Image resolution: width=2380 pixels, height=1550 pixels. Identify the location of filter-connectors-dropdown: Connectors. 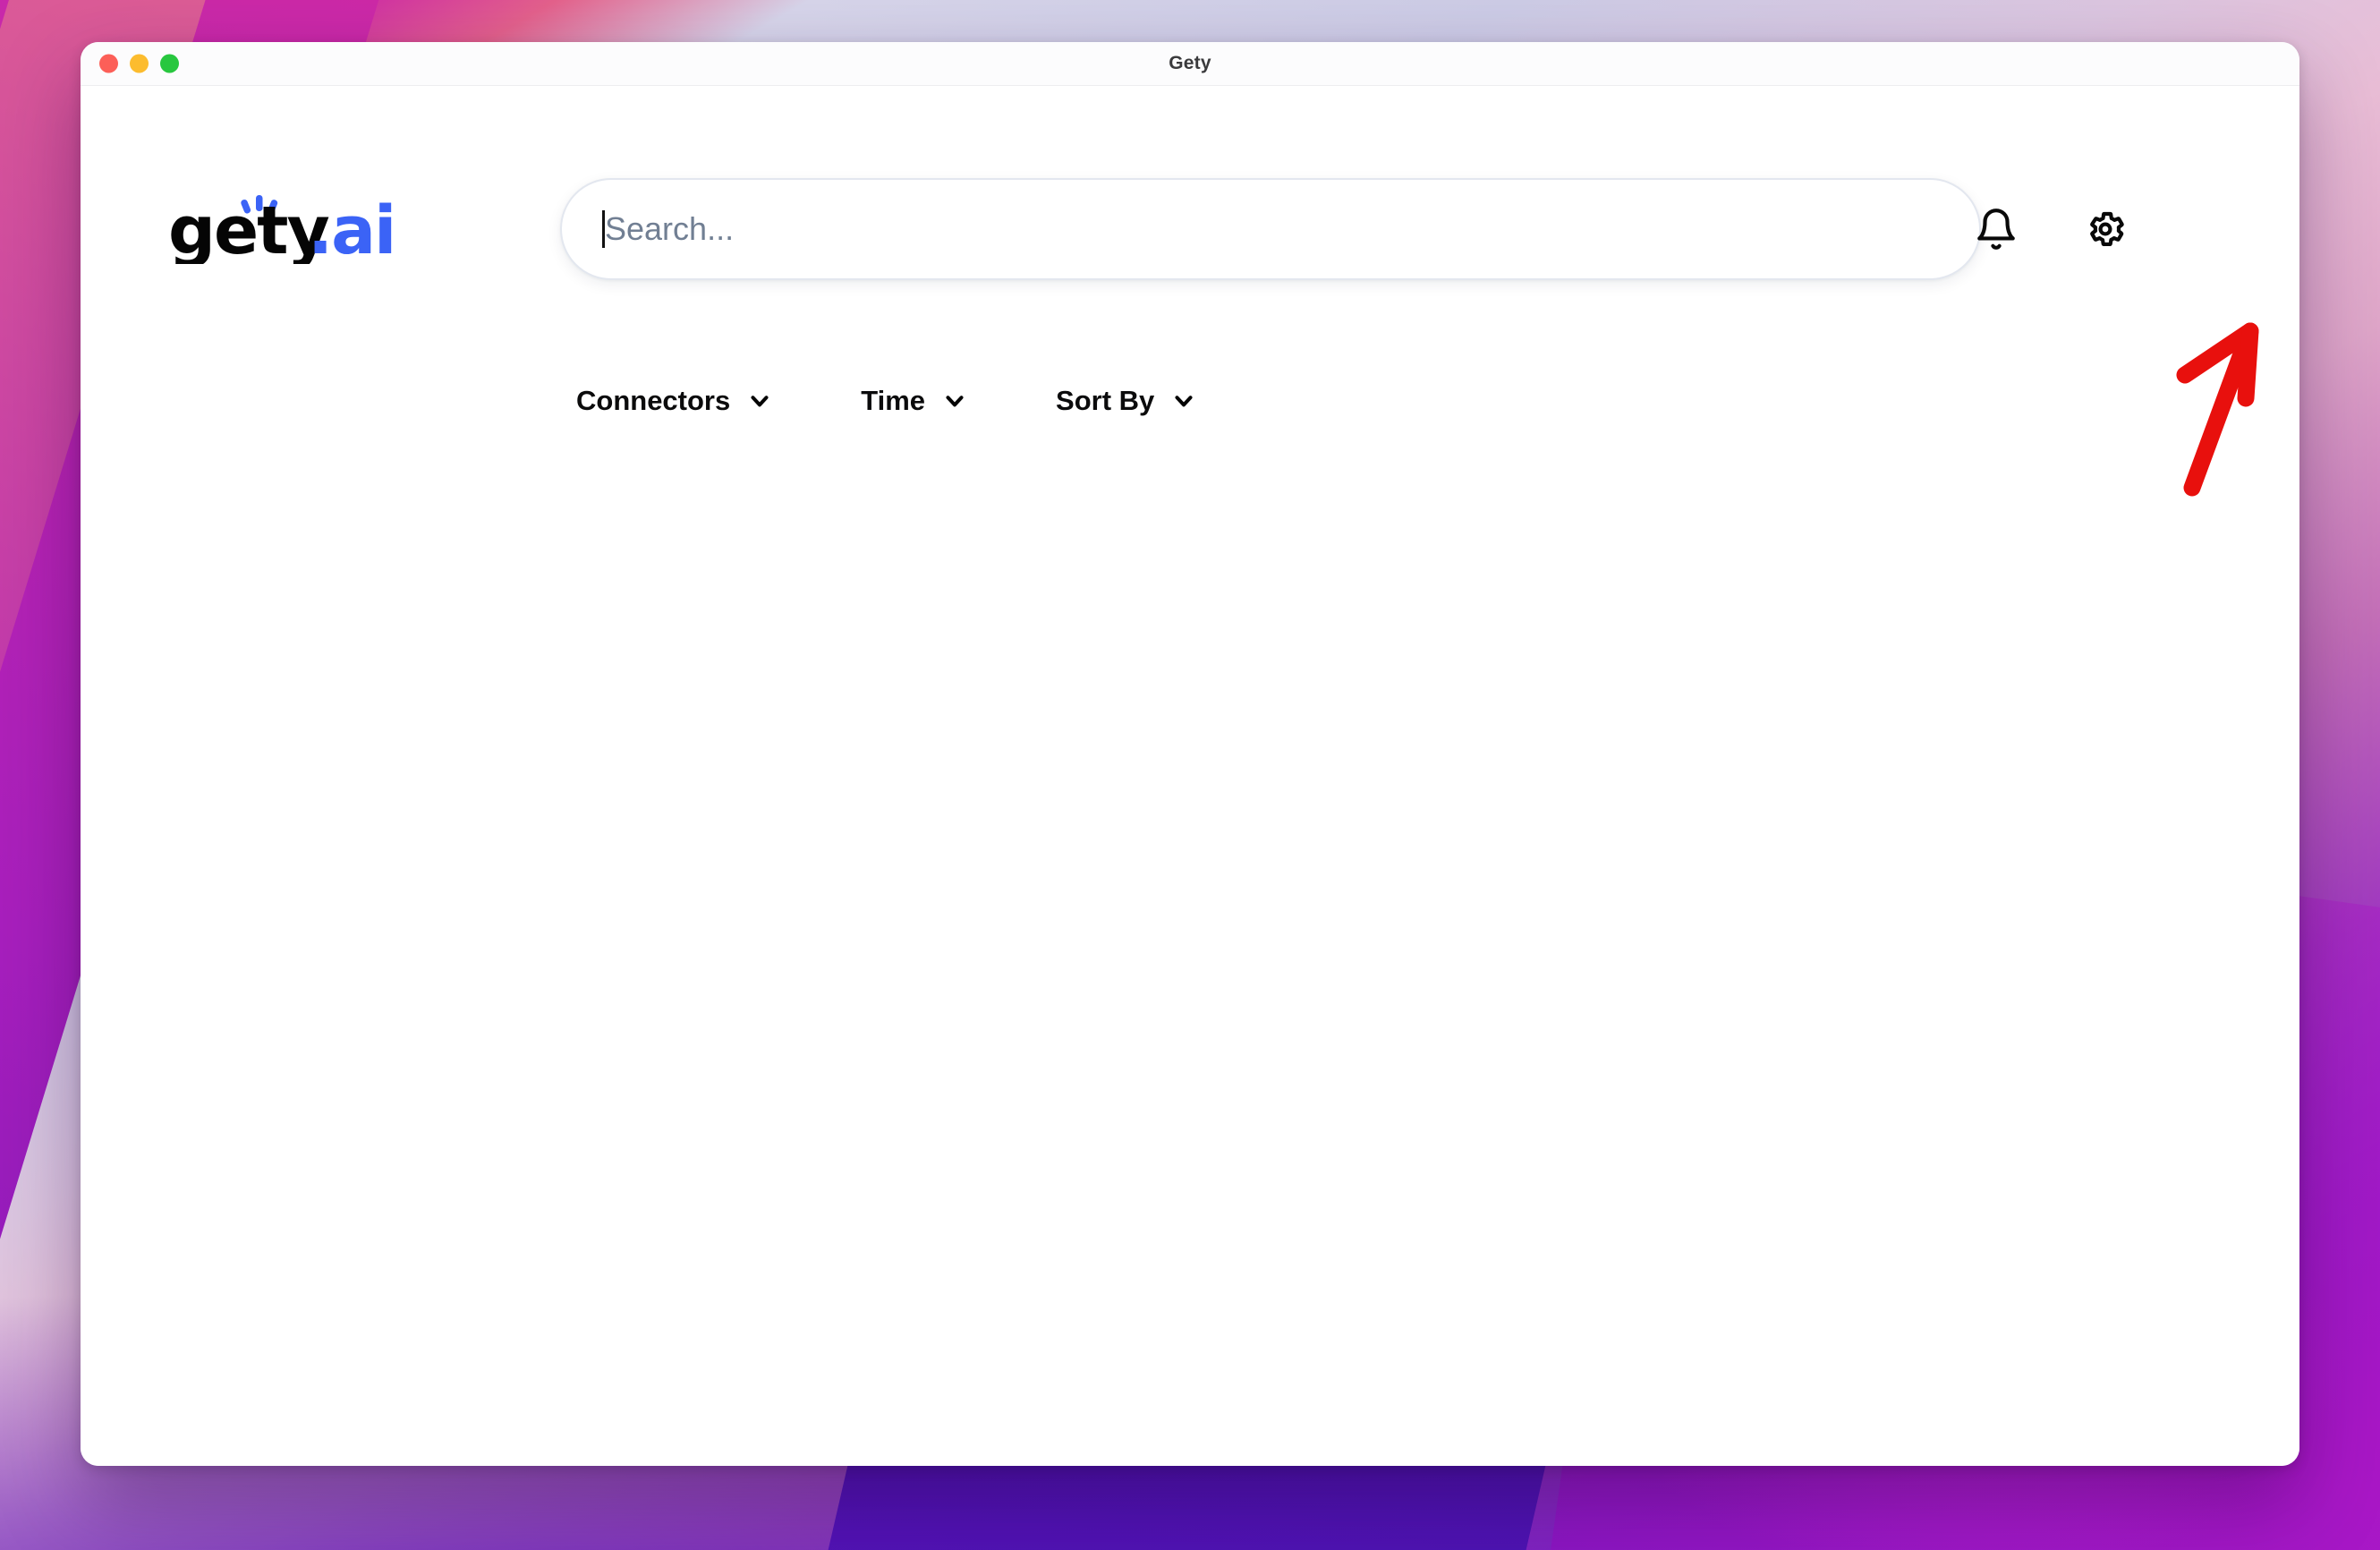
(674, 401).